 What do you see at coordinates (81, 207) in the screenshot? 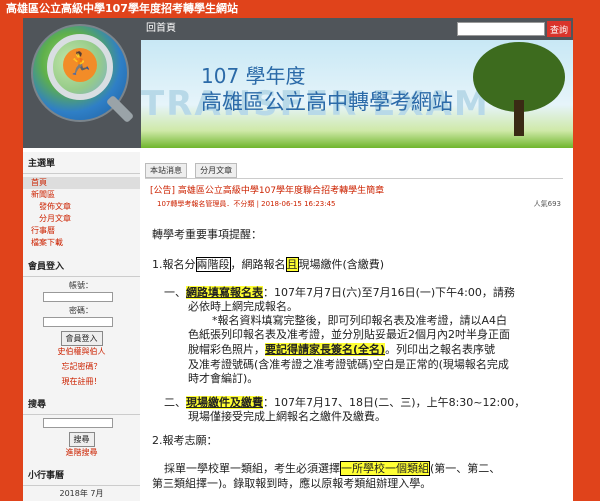
I see `menu-item-post: 發佈文章` at bounding box center [81, 207].